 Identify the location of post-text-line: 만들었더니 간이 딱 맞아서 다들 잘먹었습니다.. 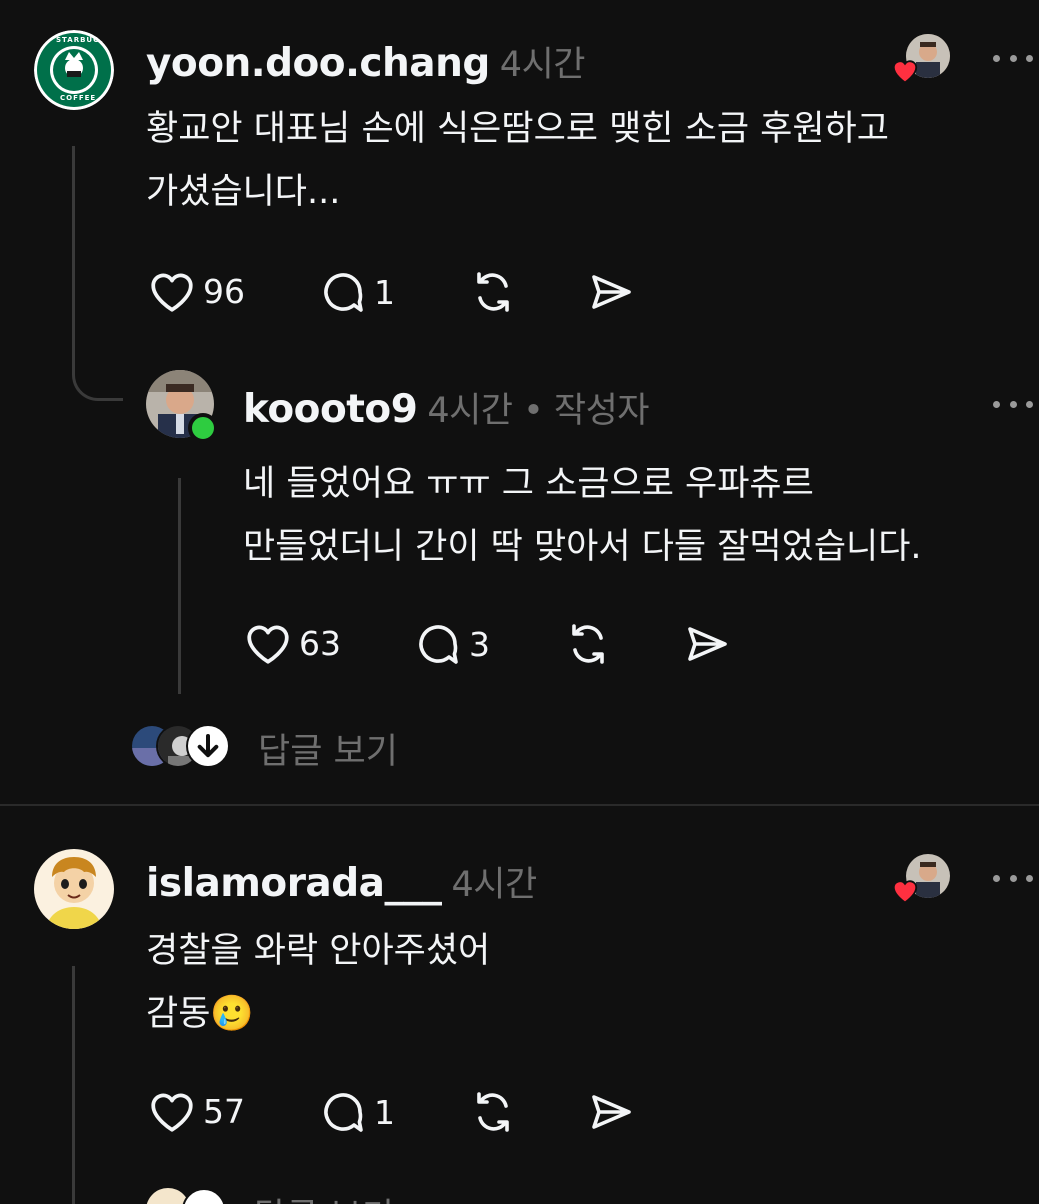
(582, 547).